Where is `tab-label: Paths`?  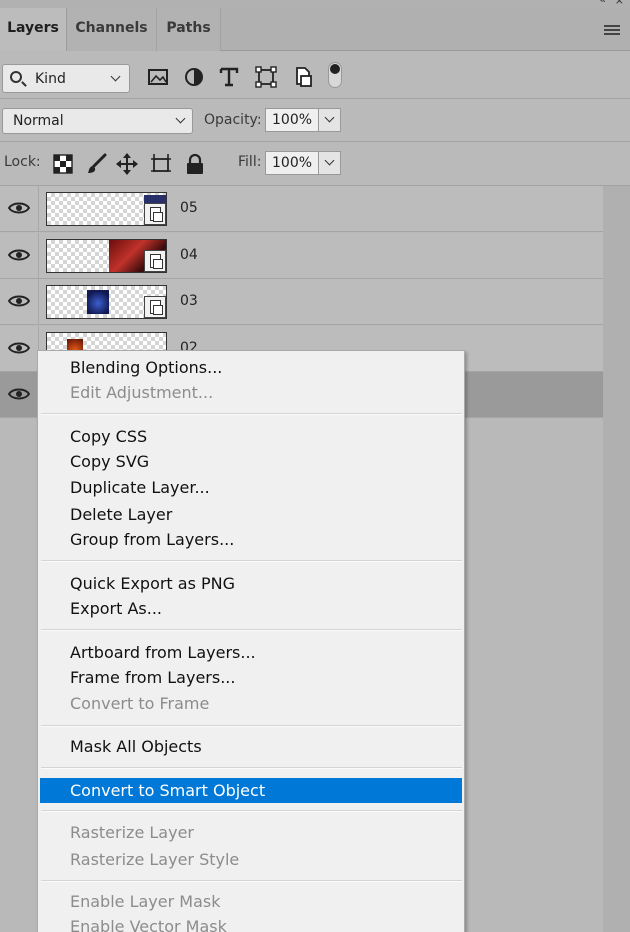
tab-label: Paths is located at coordinates (188, 28).